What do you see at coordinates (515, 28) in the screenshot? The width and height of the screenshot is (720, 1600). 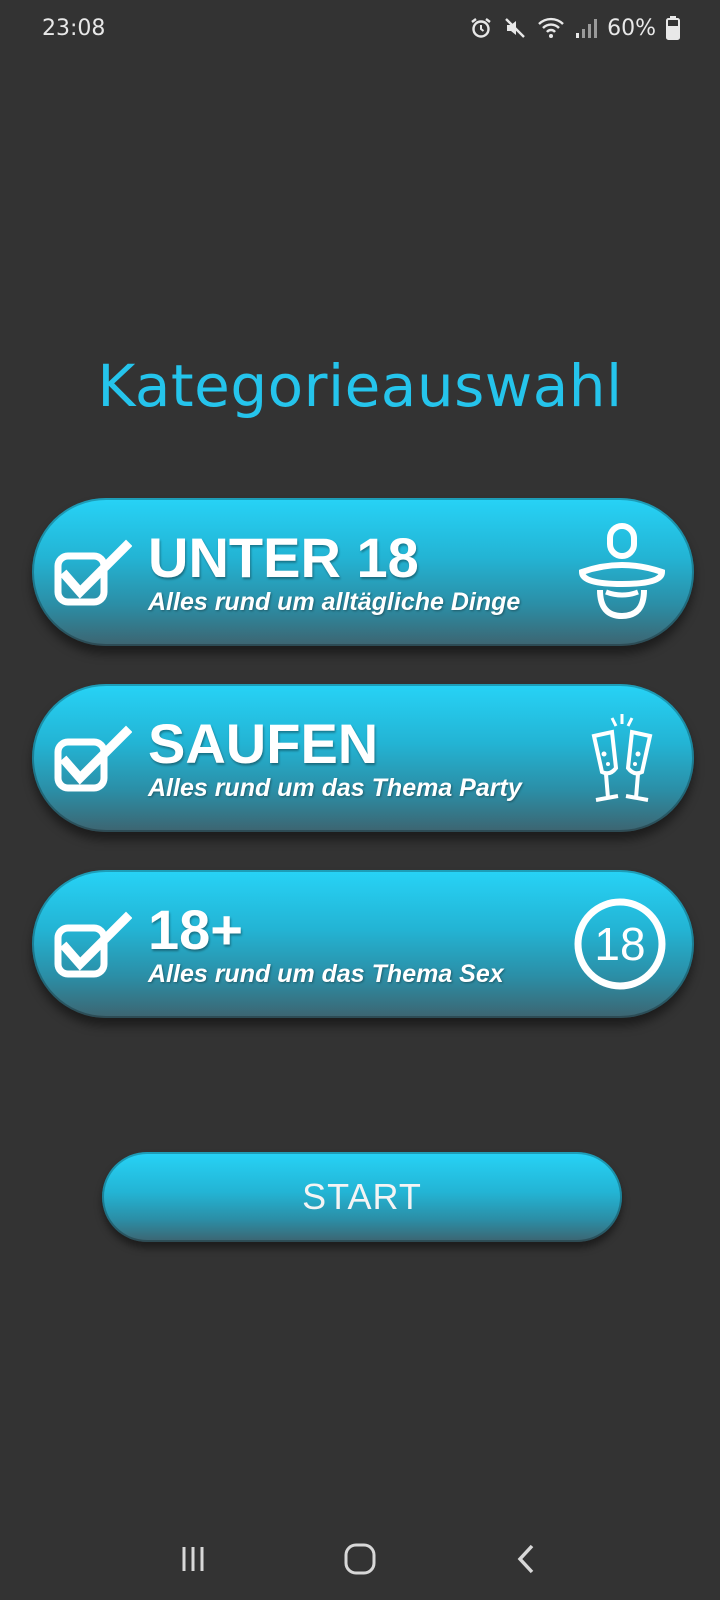 I see `mute-icon` at bounding box center [515, 28].